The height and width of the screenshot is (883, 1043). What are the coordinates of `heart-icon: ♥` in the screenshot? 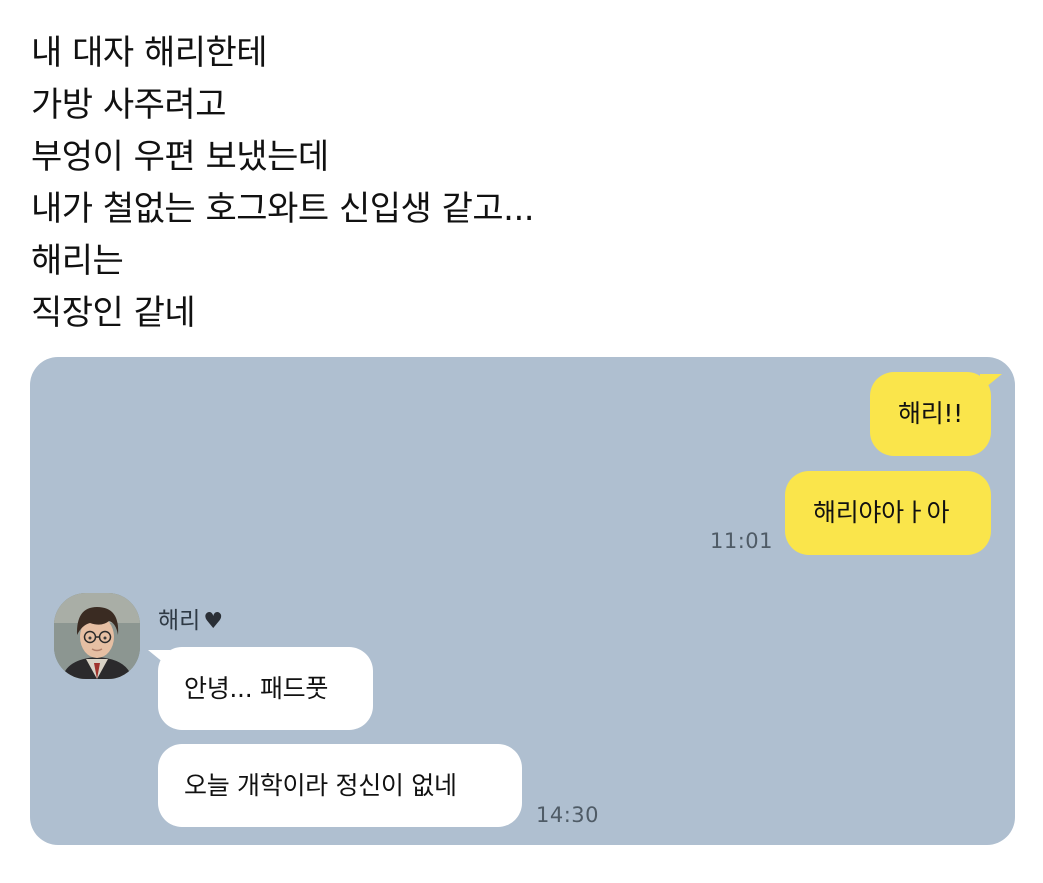 It's located at (213, 621).